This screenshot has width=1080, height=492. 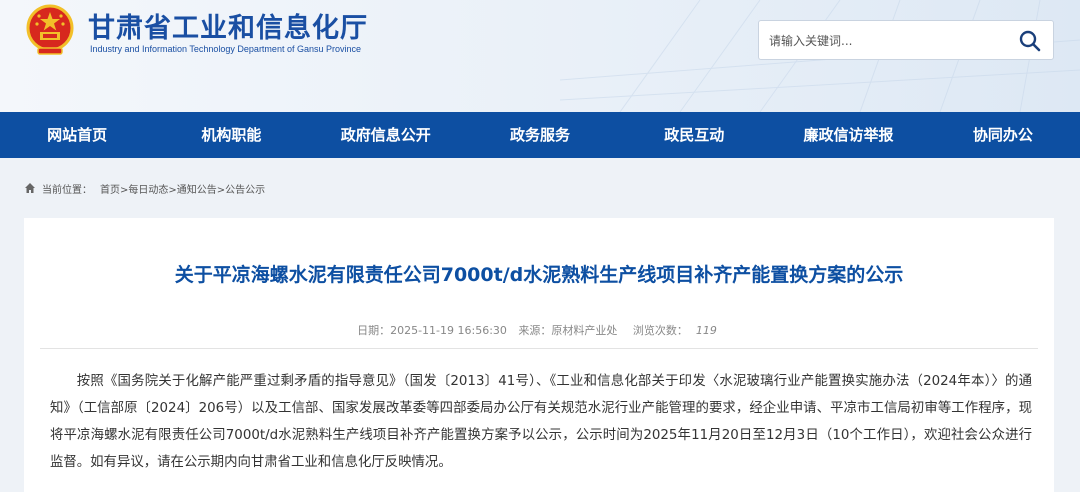 I want to click on article-source: 来源：原材料产业处, so click(x=568, y=330).